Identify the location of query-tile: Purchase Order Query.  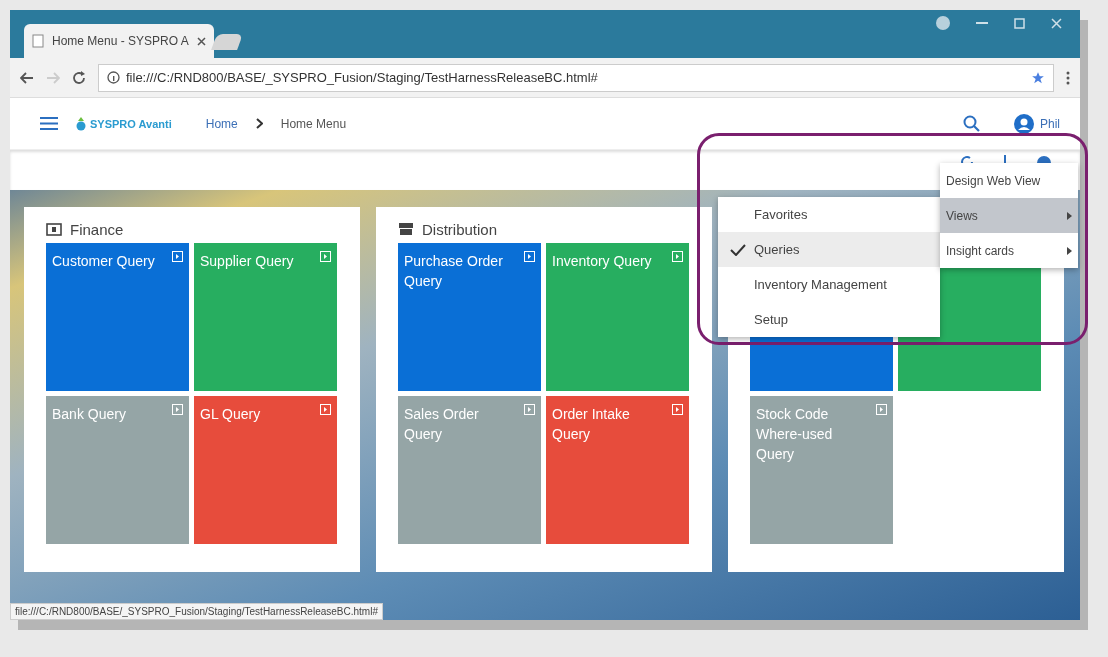
(469, 317).